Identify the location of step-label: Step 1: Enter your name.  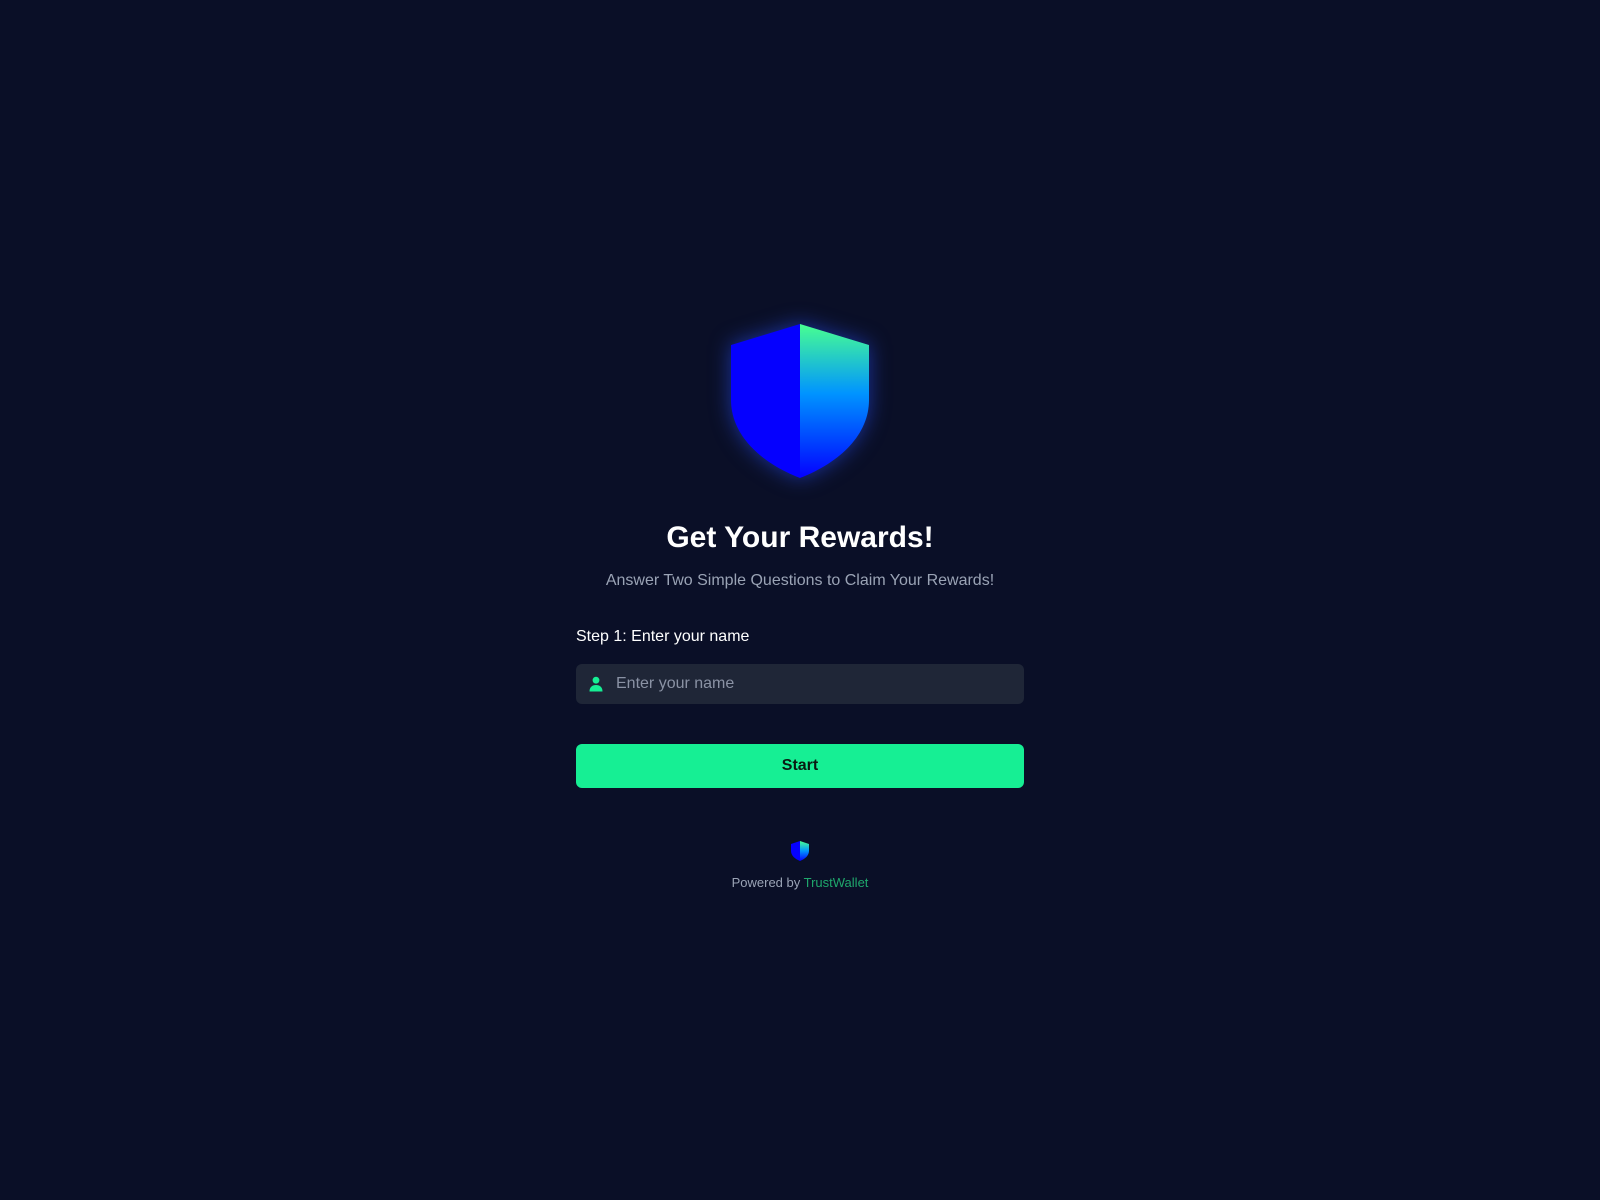
(663, 636).